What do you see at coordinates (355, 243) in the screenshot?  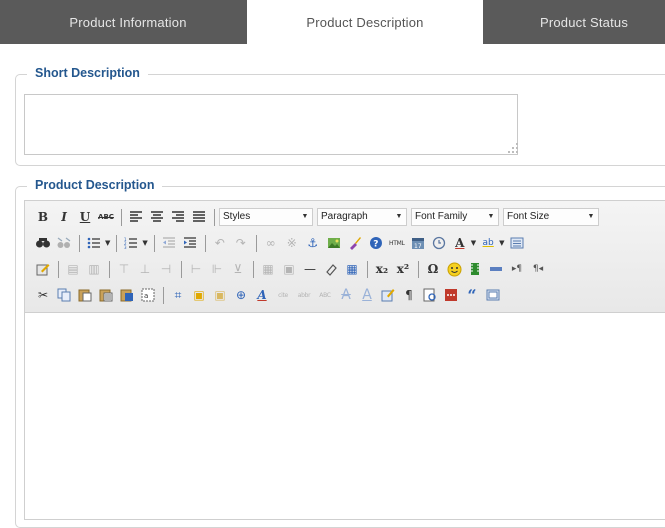 I see `cleanup-icon` at bounding box center [355, 243].